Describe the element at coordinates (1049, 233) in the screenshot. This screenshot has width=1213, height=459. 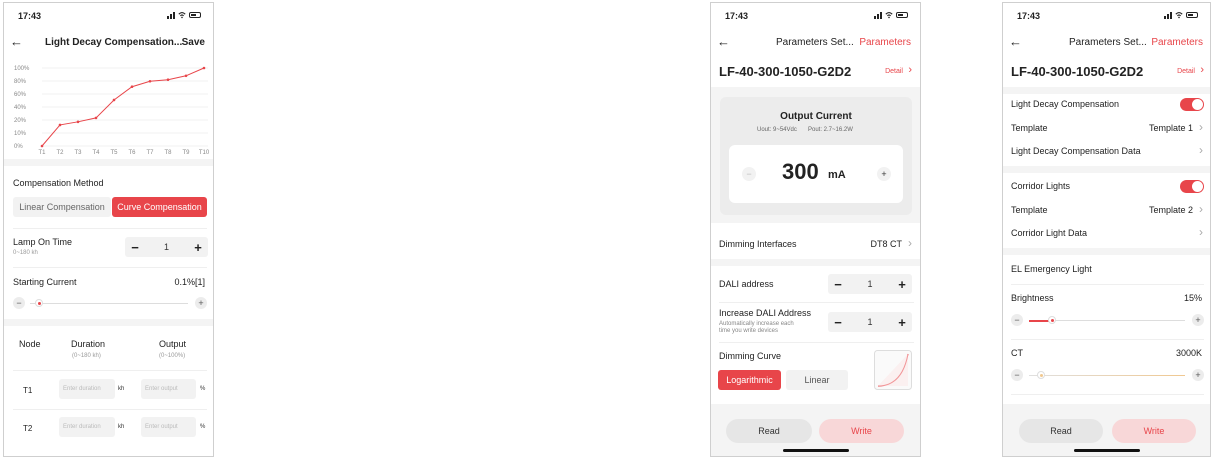
I see `corridor-light-data-label: Corridor Light Data` at that location.